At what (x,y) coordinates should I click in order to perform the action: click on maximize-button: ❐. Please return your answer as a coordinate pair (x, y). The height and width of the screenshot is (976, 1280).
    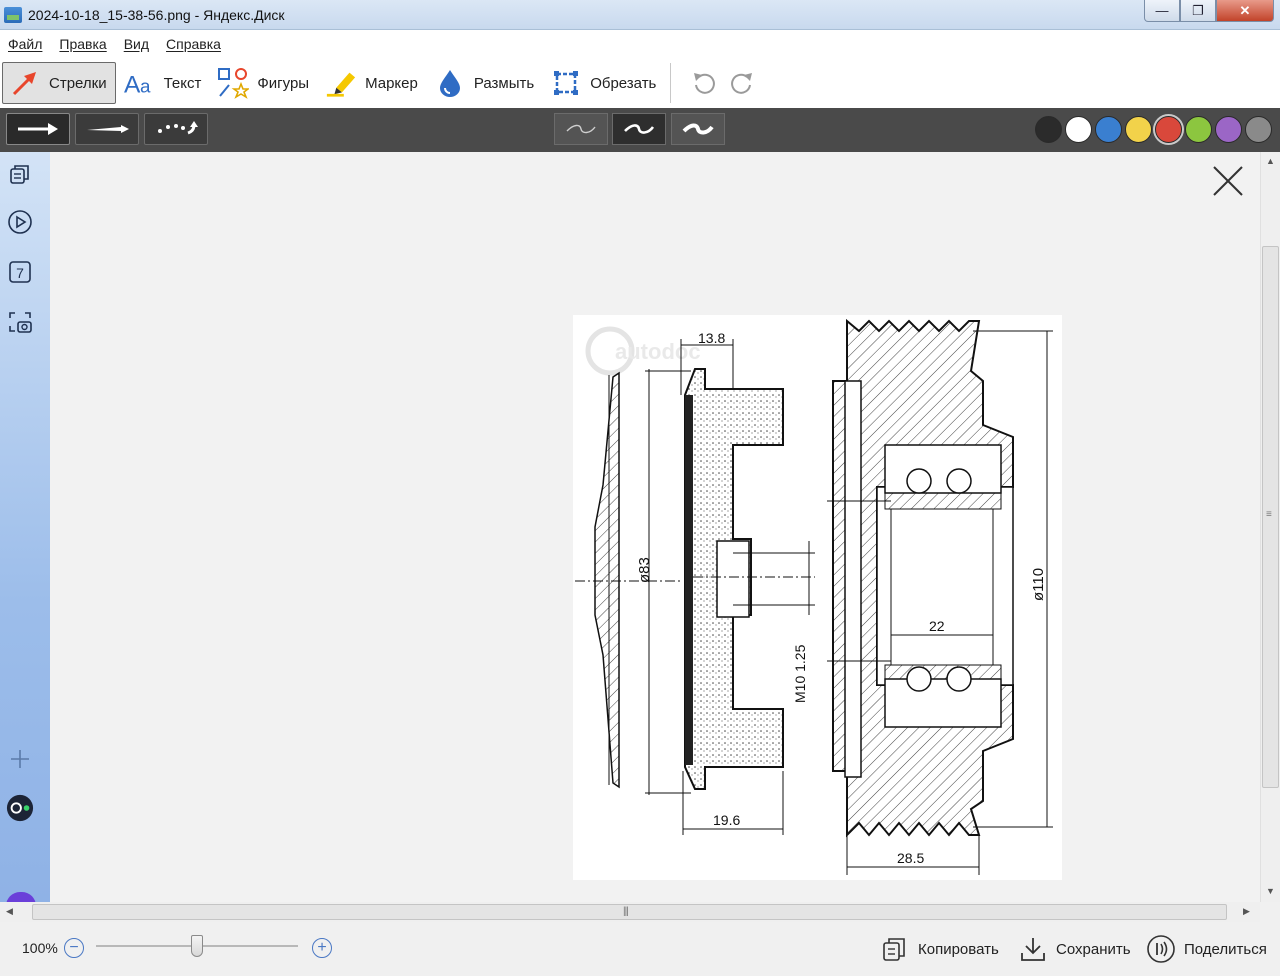
    Looking at the image, I should click on (1198, 11).